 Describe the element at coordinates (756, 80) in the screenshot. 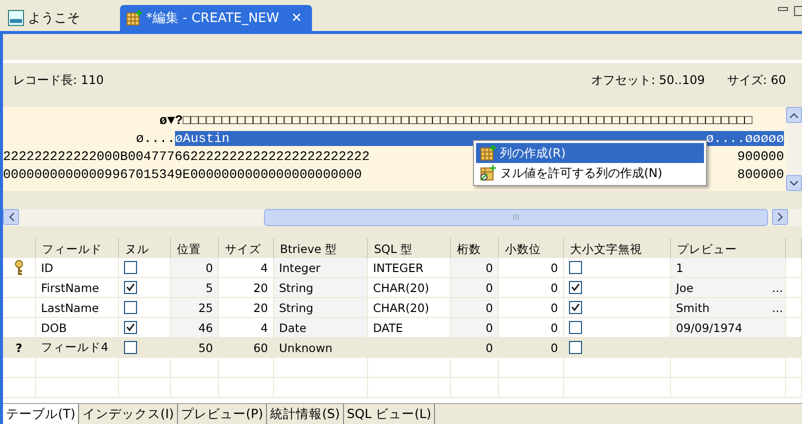

I see `size-label: サイズ: 60` at that location.